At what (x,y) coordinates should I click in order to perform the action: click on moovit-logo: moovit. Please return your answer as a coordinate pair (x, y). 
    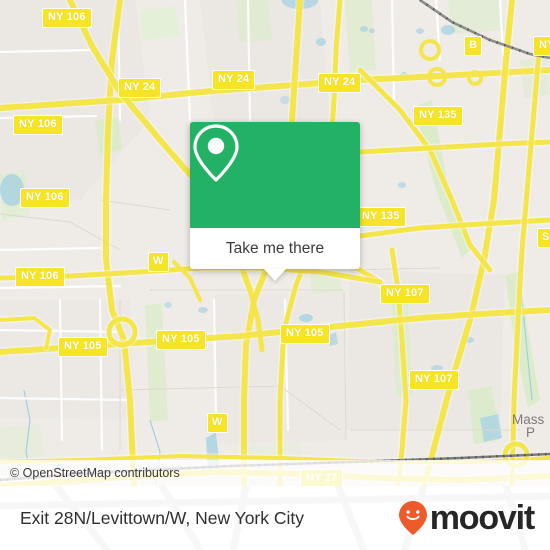
    Looking at the image, I should click on (466, 518).